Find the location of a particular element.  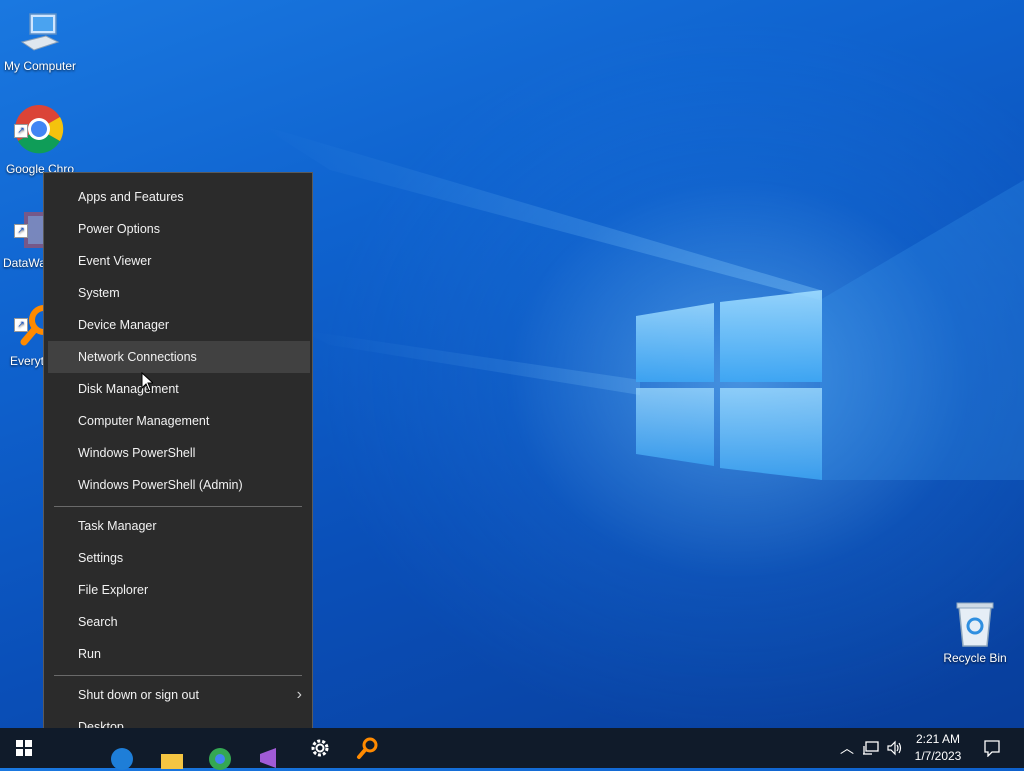

taskbar: ︿ 2:21 AM 1/7/2023 is located at coordinates (512, 749).